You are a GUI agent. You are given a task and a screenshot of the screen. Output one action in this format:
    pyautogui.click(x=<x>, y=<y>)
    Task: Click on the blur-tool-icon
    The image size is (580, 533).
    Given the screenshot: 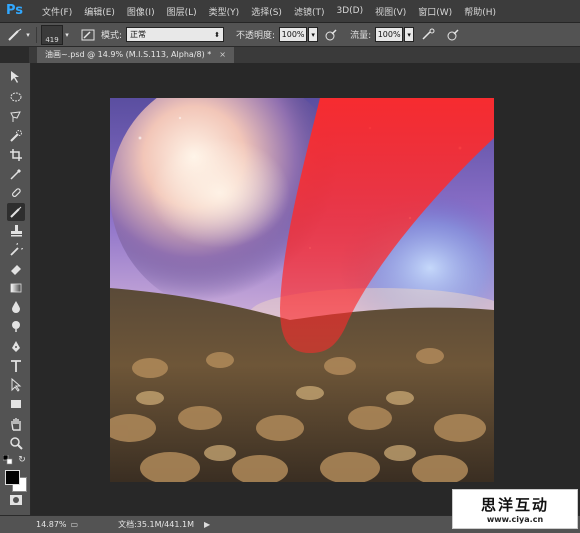 What is the action you would take?
    pyautogui.click(x=16, y=307)
    